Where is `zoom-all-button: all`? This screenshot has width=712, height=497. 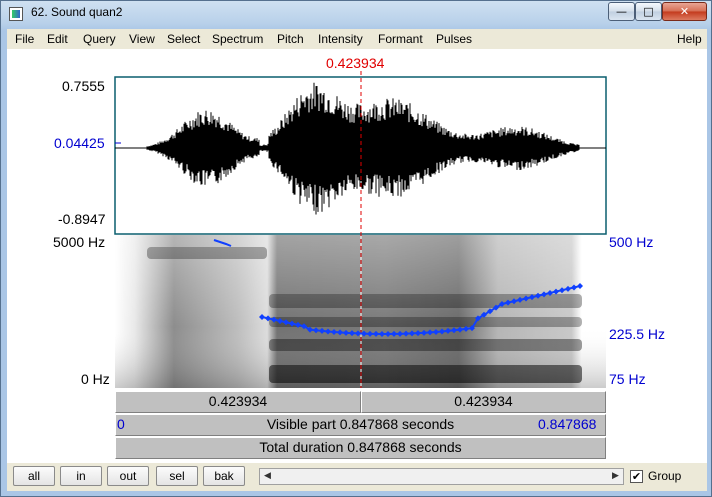 zoom-all-button: all is located at coordinates (34, 476).